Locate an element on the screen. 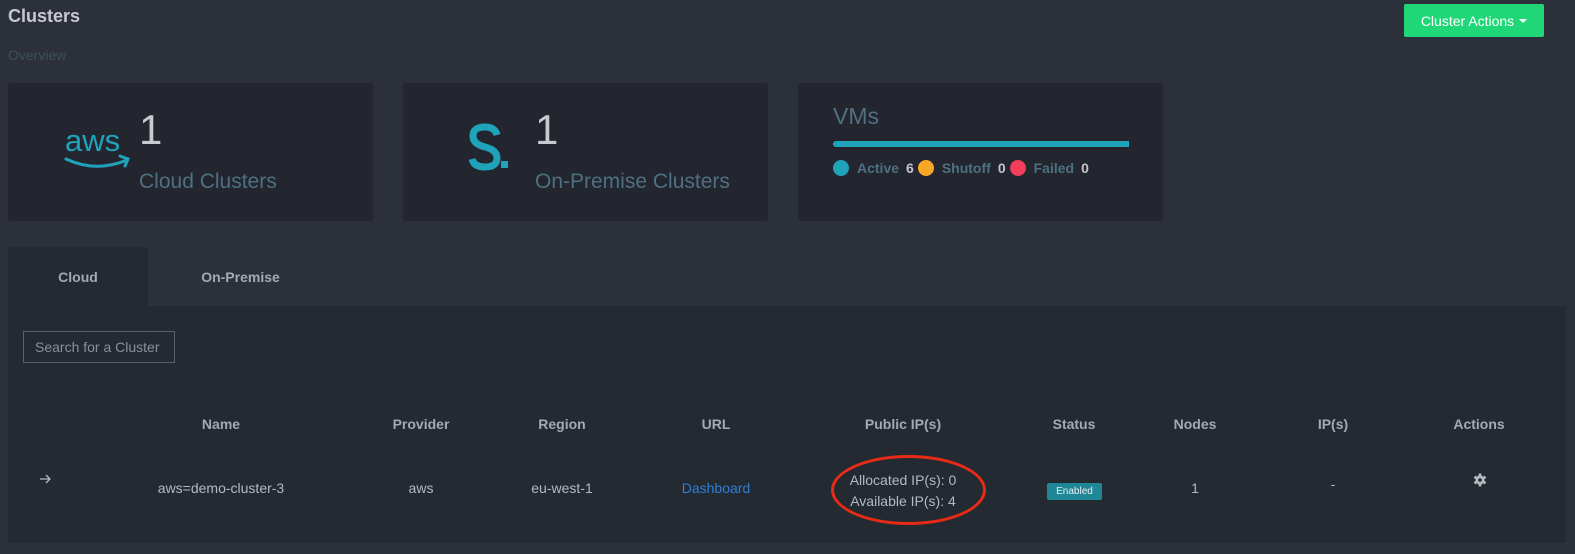 The image size is (1575, 554). shutoff-dot-icon is located at coordinates (925, 168).